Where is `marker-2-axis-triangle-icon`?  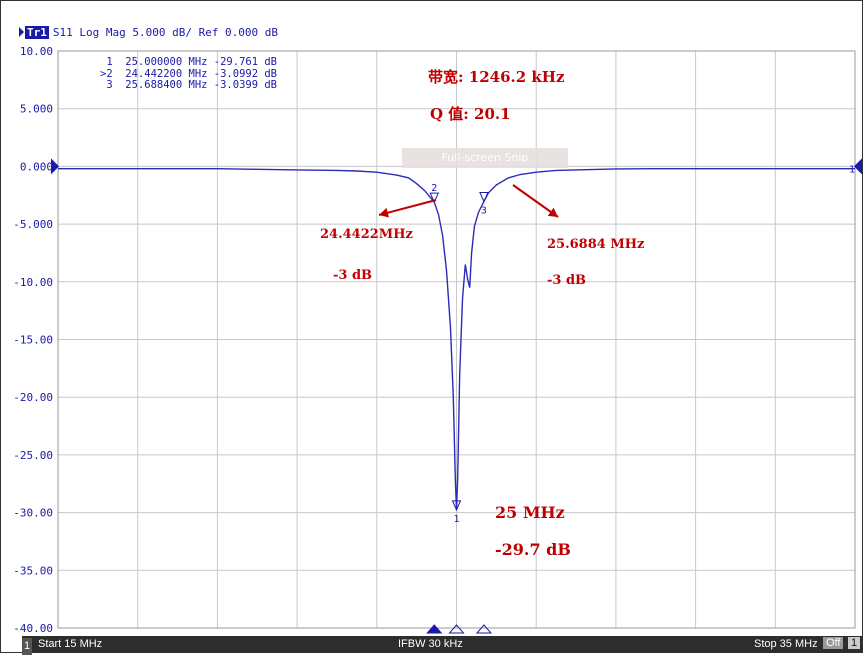
marker-2-axis-triangle-icon is located at coordinates (434, 629).